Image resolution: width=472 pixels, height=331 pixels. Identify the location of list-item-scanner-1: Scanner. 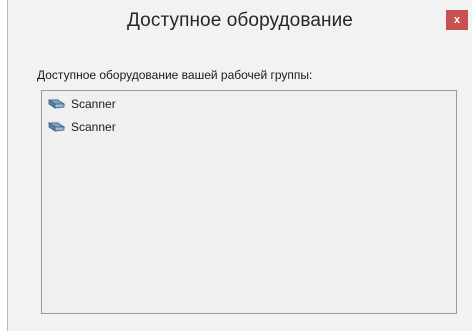
(81, 104).